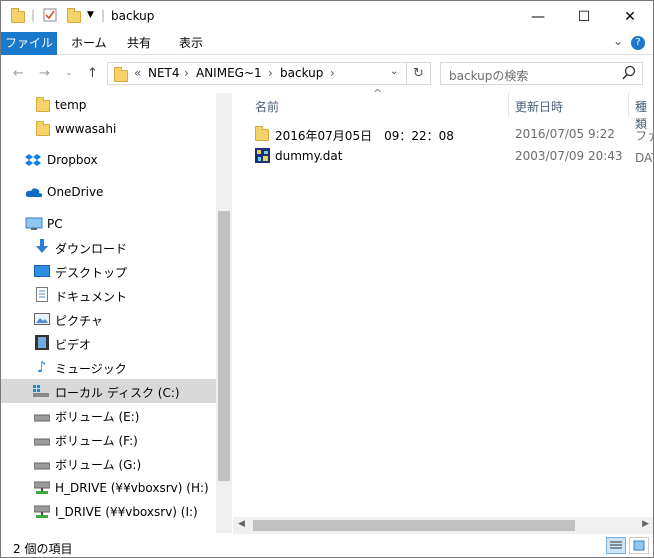 The width and height of the screenshot is (654, 558). I want to click on ribbon-collapse-icon: ⌄, so click(618, 41).